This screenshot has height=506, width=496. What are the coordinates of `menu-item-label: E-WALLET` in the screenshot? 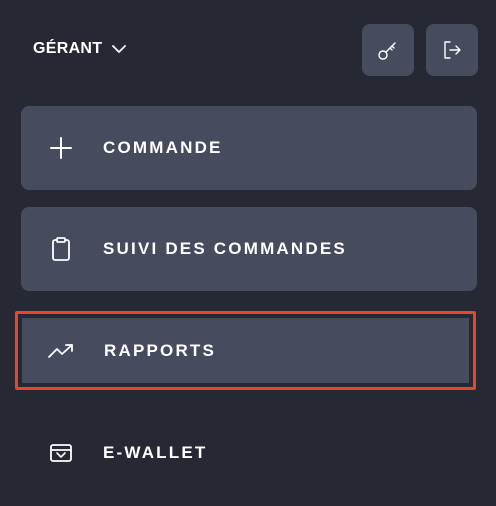 It's located at (155, 452).